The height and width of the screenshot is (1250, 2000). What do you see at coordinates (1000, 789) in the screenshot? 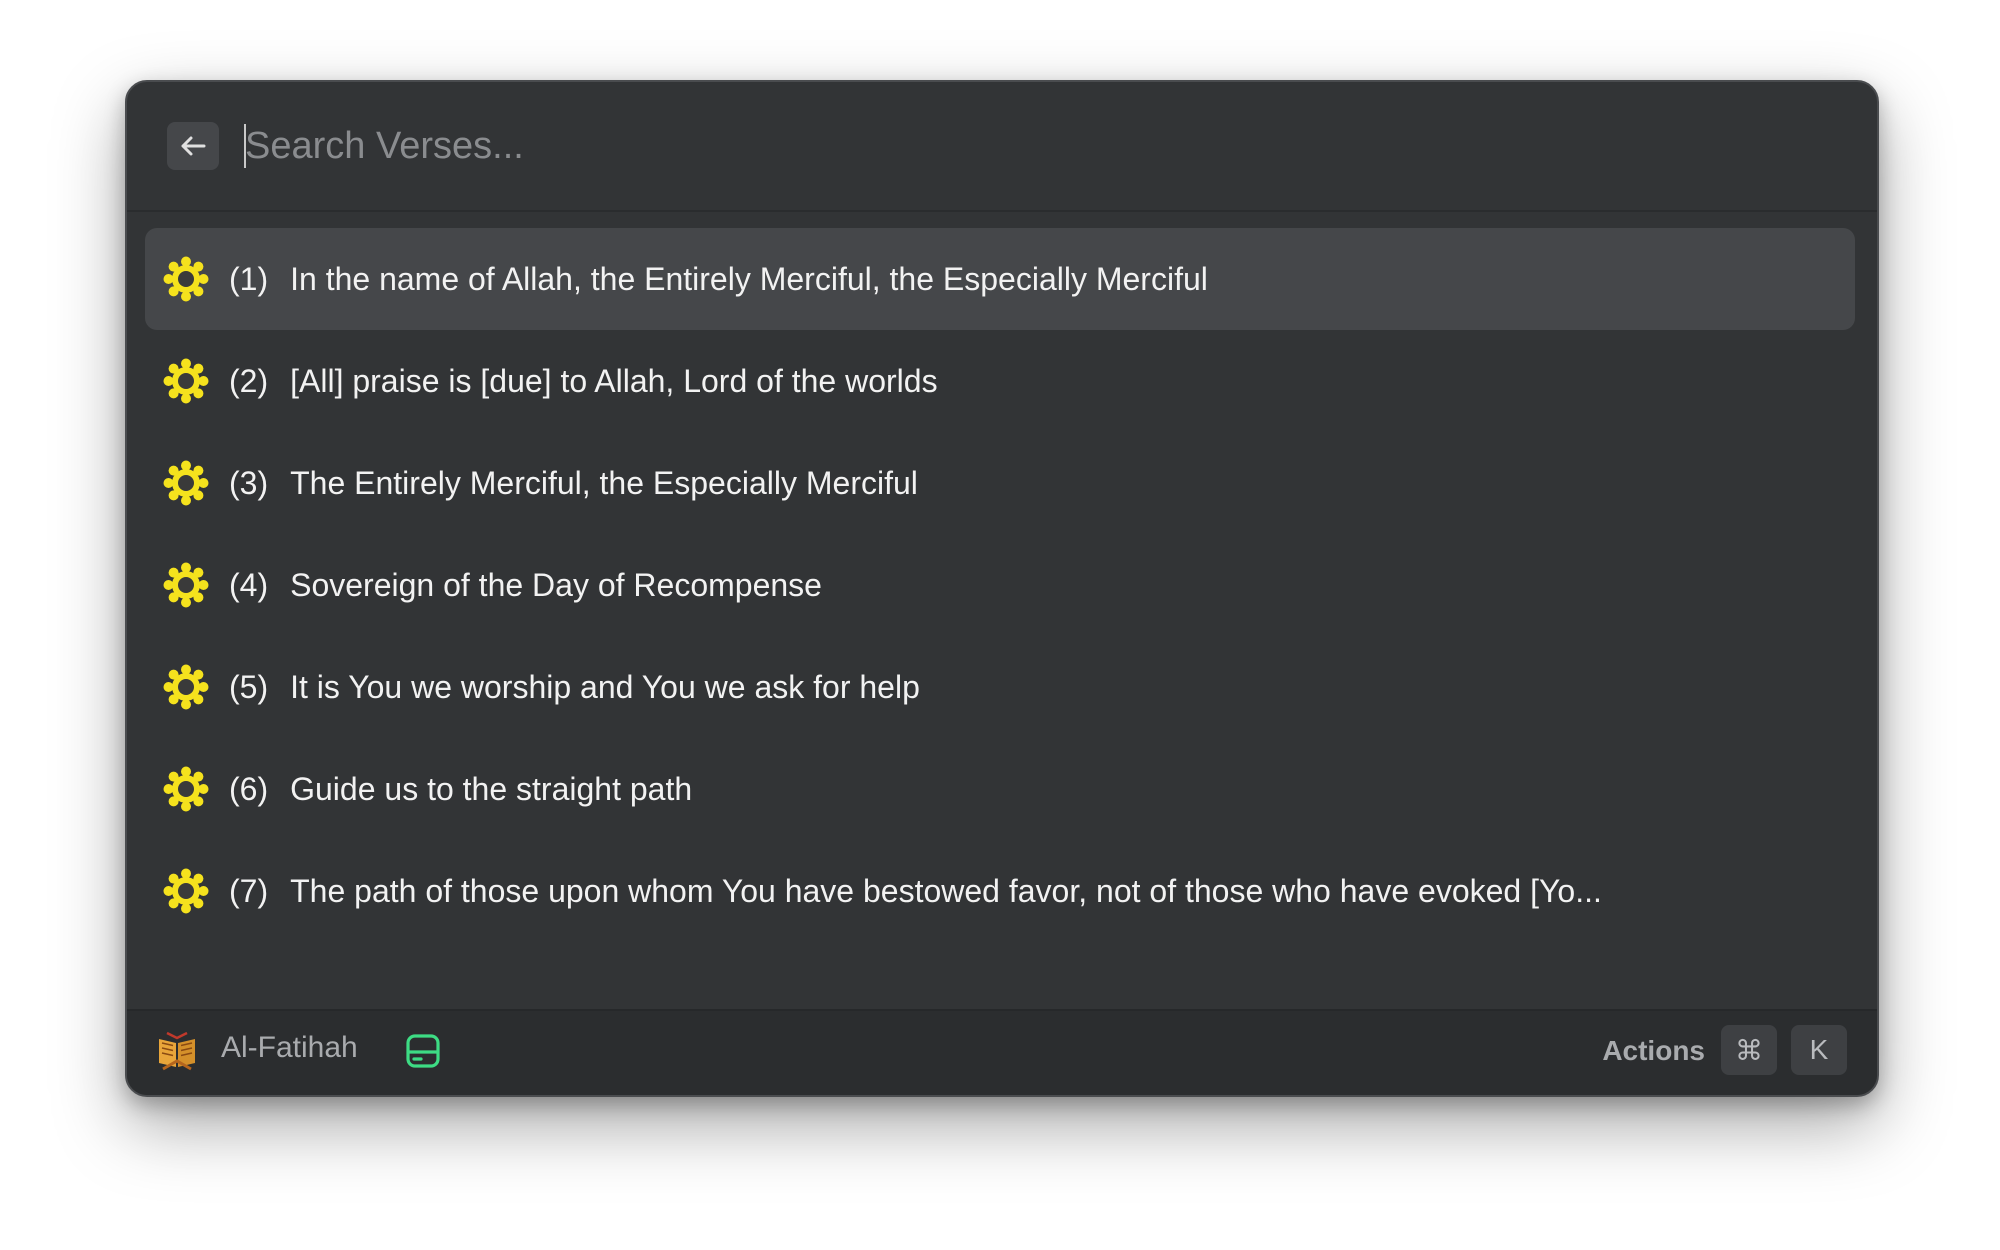
I see `verse-row-6: (6) Guide us to the straight path` at bounding box center [1000, 789].